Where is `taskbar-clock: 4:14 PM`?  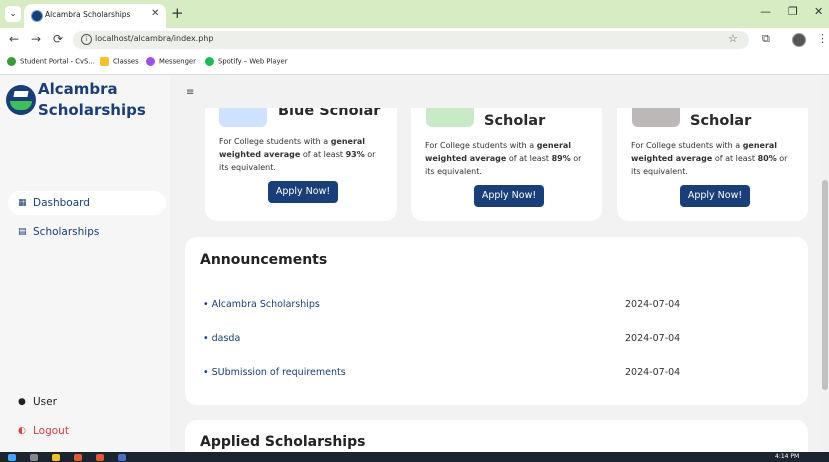
taskbar-clock: 4:14 PM is located at coordinates (787, 456).